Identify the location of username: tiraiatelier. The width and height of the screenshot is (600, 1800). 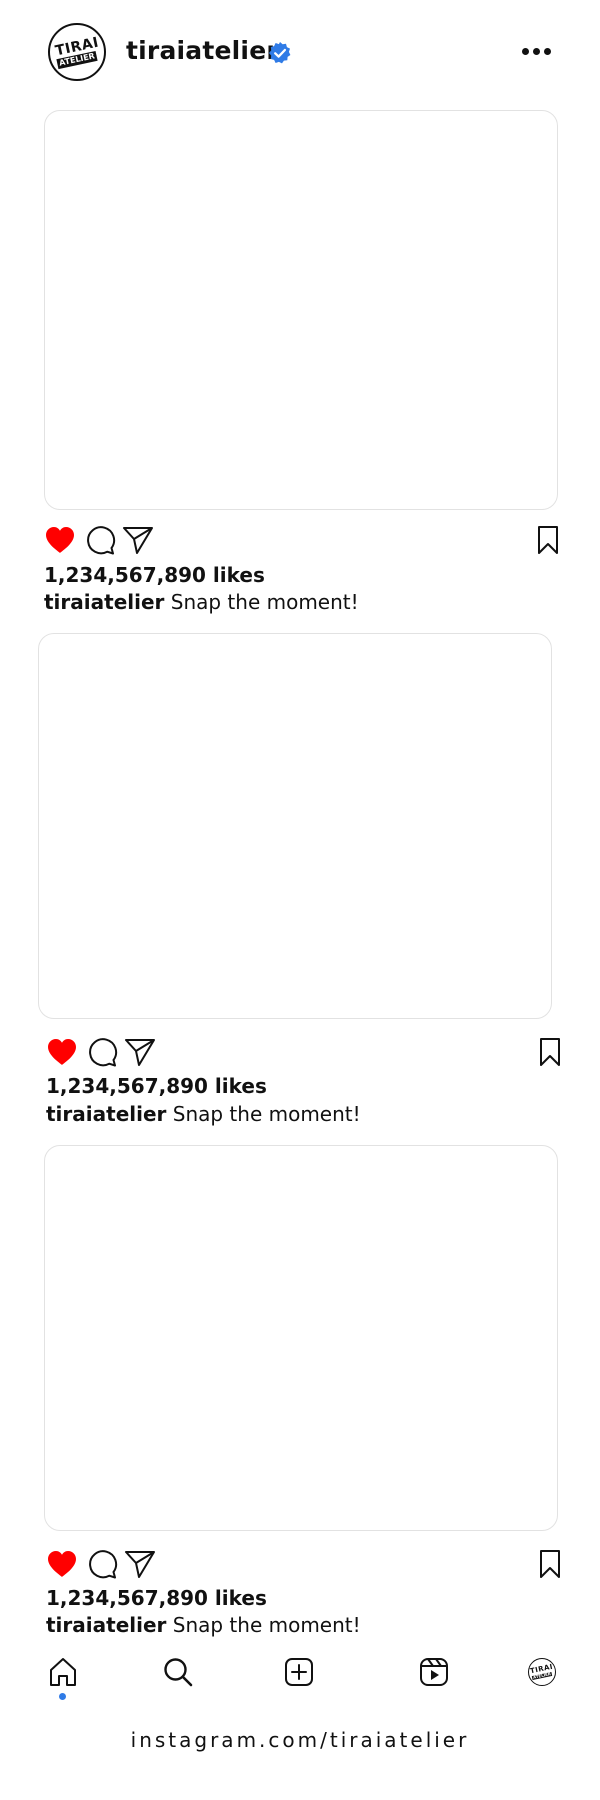
(202, 50).